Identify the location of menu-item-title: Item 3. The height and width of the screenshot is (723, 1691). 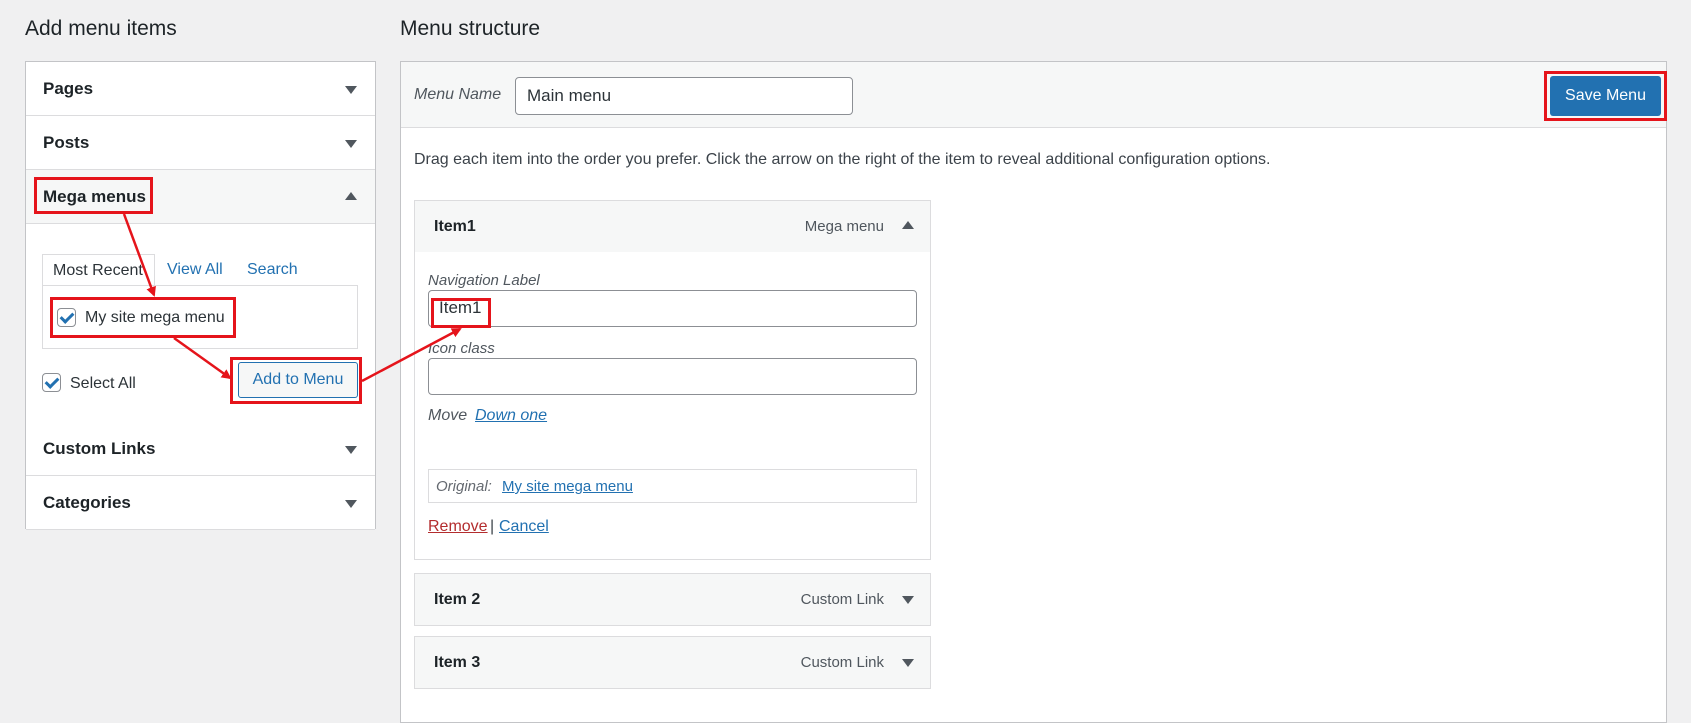
(457, 662).